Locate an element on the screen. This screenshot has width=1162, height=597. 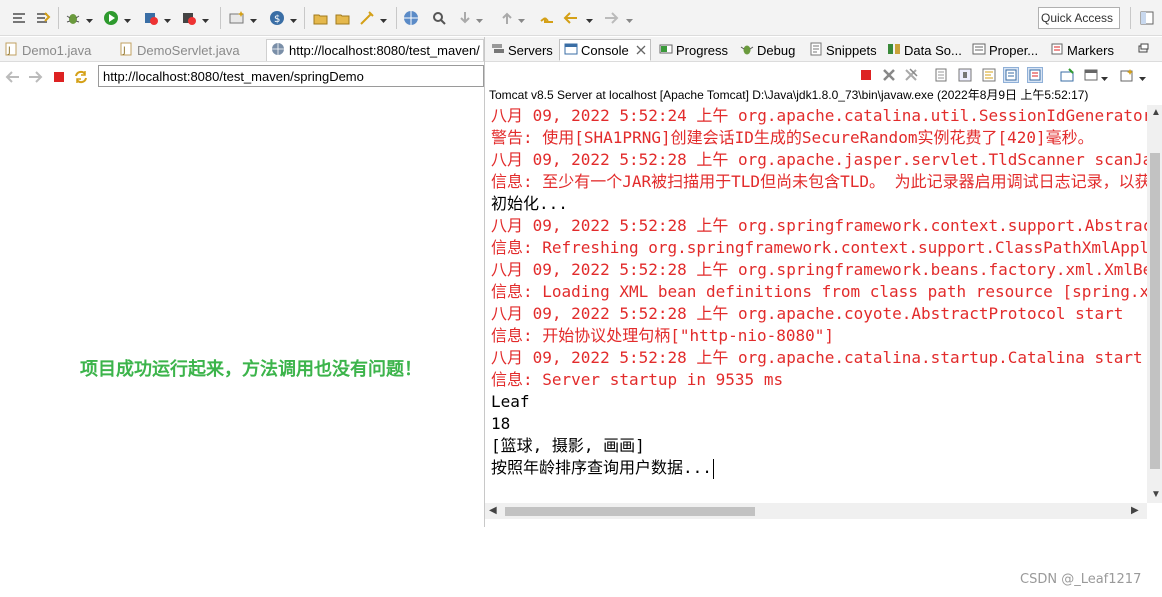
browser-refresh-icon is located at coordinates (81, 77).